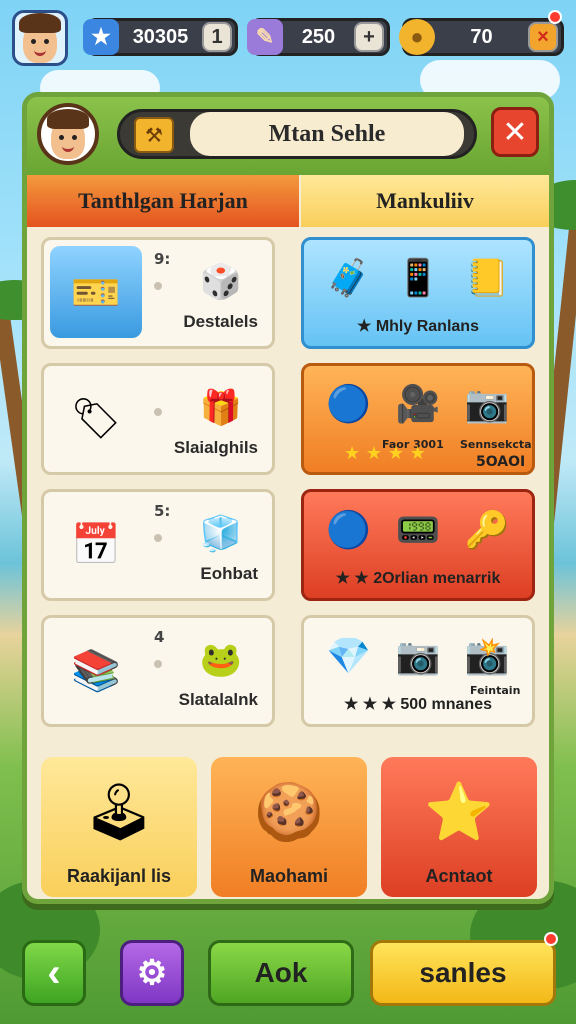  I want to click on cube-icon: 🧊, so click(221, 534).